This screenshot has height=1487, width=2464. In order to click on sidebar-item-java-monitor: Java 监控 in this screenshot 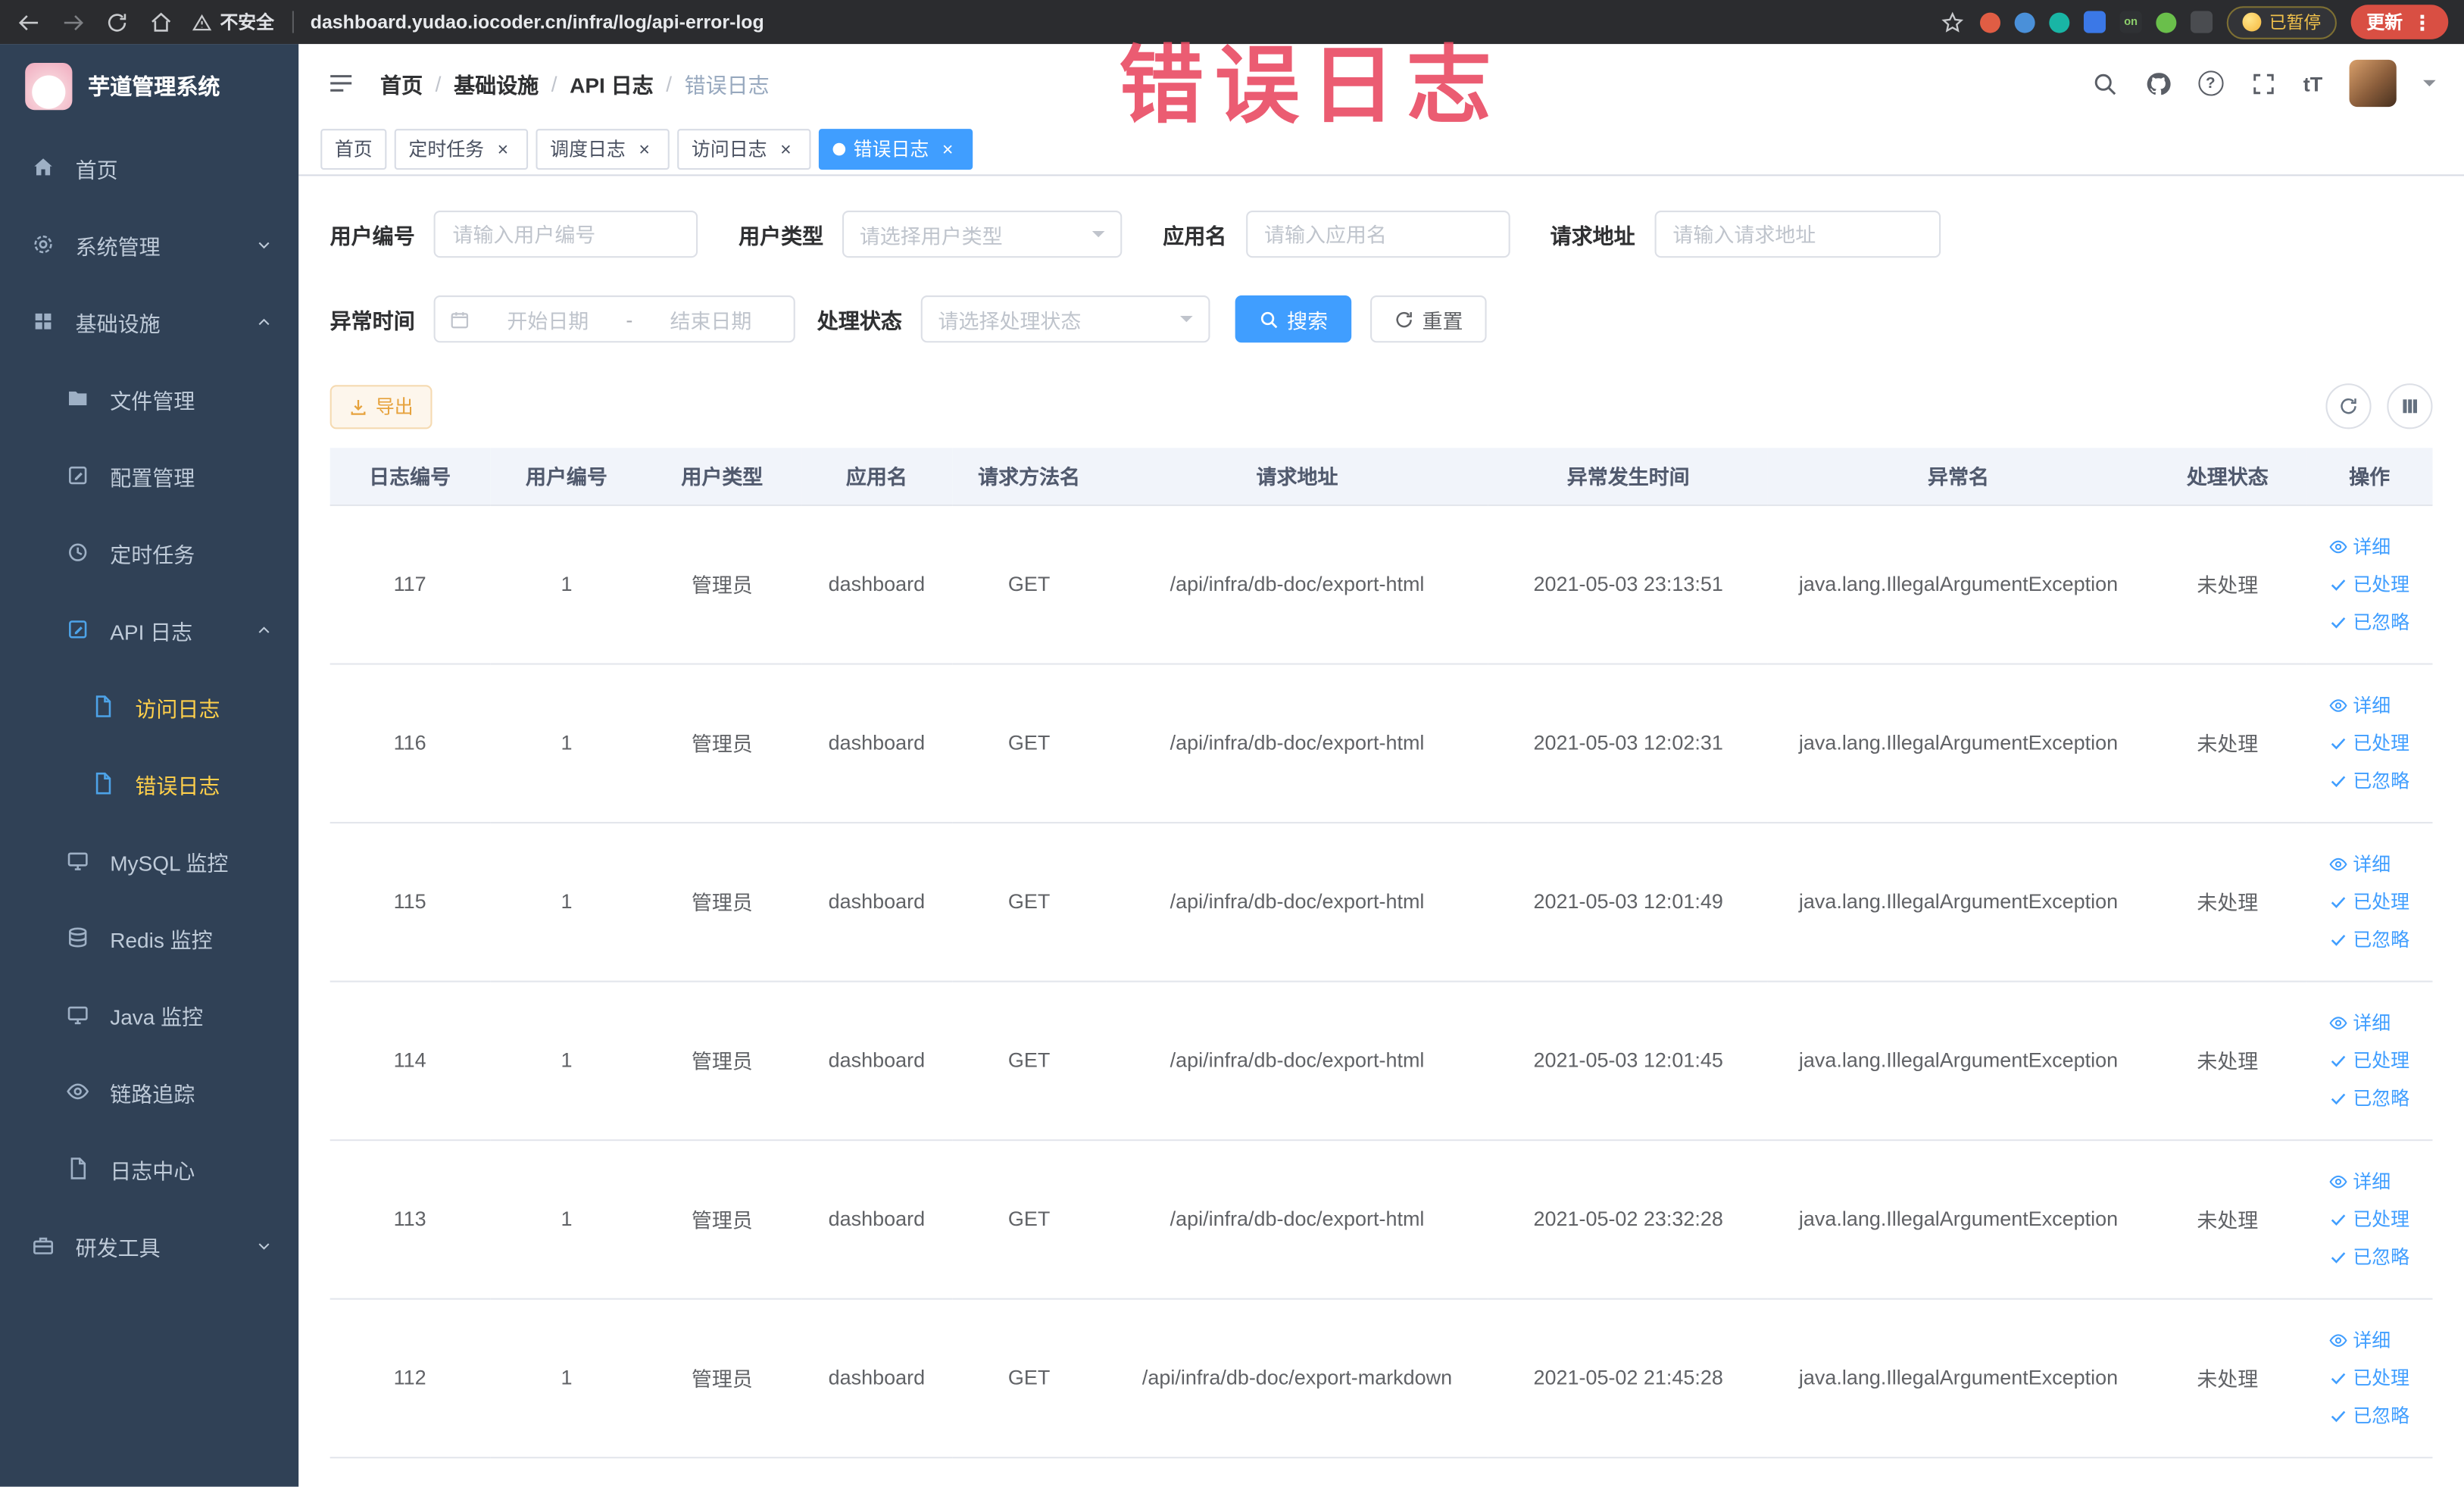, I will do `click(149, 1014)`.